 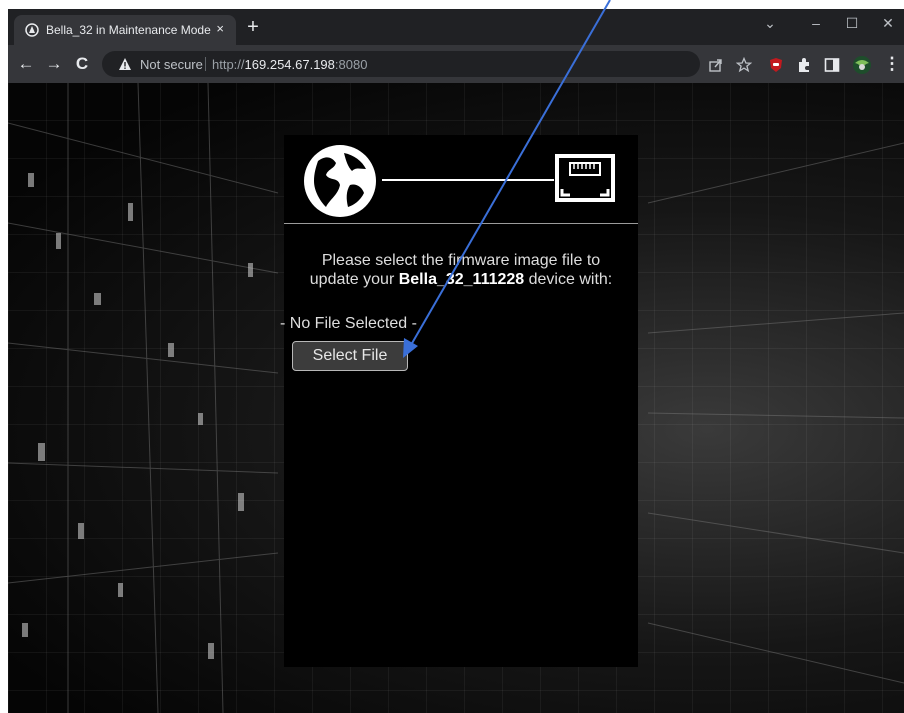 I want to click on favicon-icon, so click(x=32, y=30).